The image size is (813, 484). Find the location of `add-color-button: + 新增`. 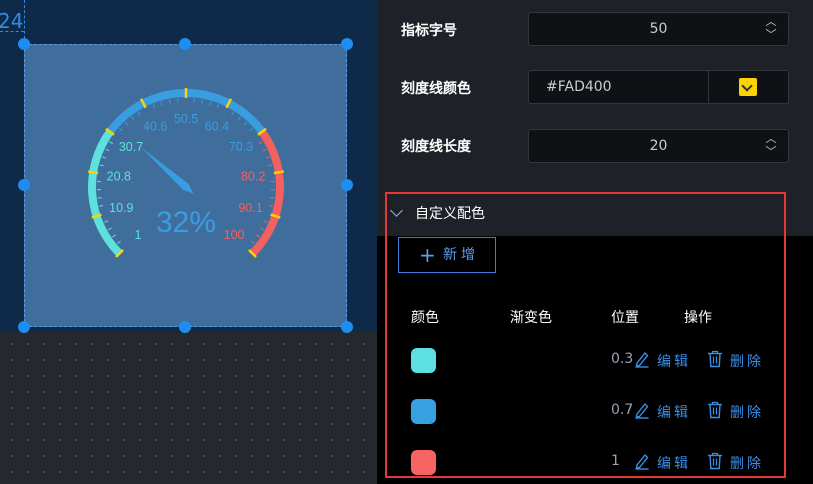

add-color-button: + 新增 is located at coordinates (447, 255).